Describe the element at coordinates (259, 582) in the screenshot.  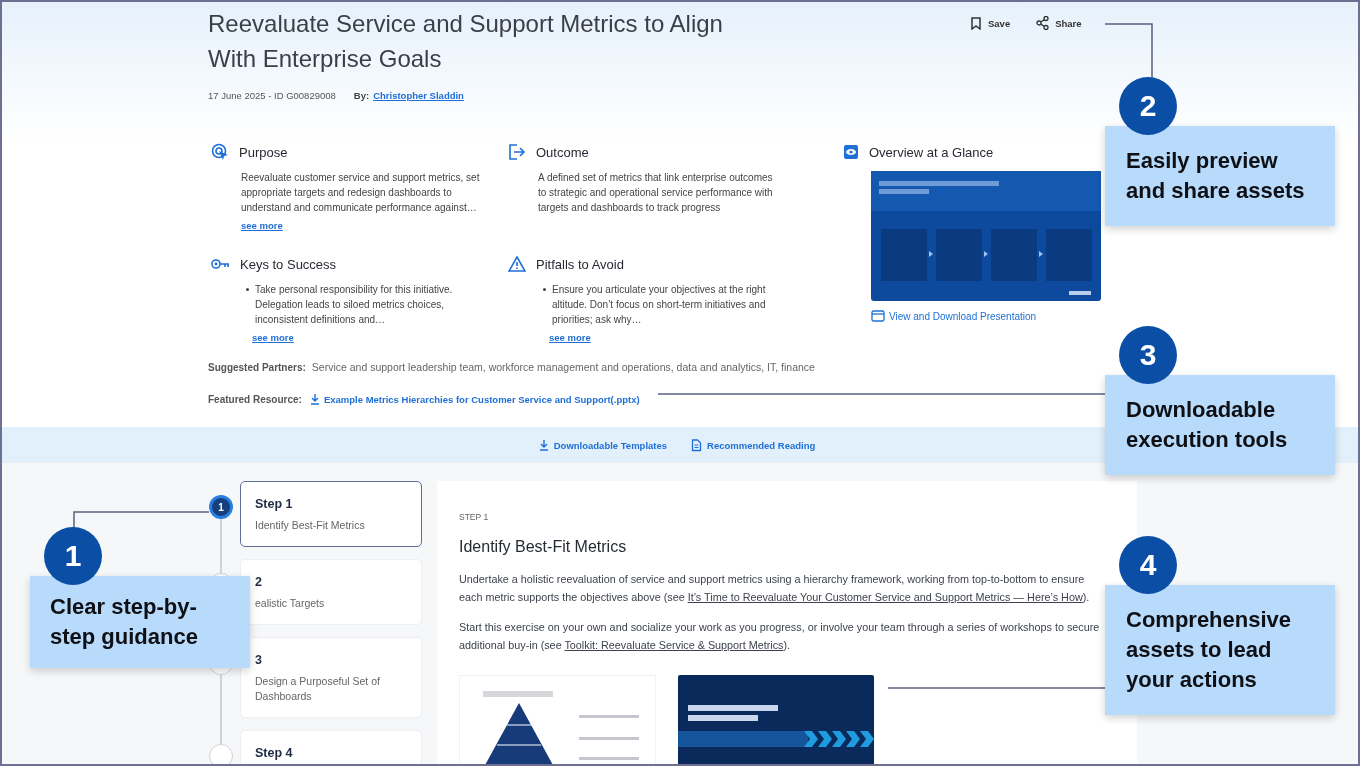
I see `step-label: 2` at that location.